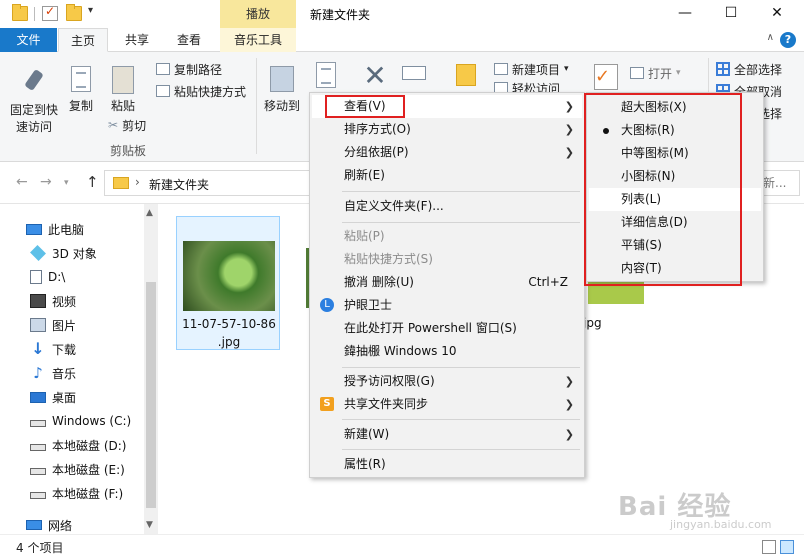 The height and width of the screenshot is (558, 804). What do you see at coordinates (81, 80) in the screenshot?
I see `copy-icon` at bounding box center [81, 80].